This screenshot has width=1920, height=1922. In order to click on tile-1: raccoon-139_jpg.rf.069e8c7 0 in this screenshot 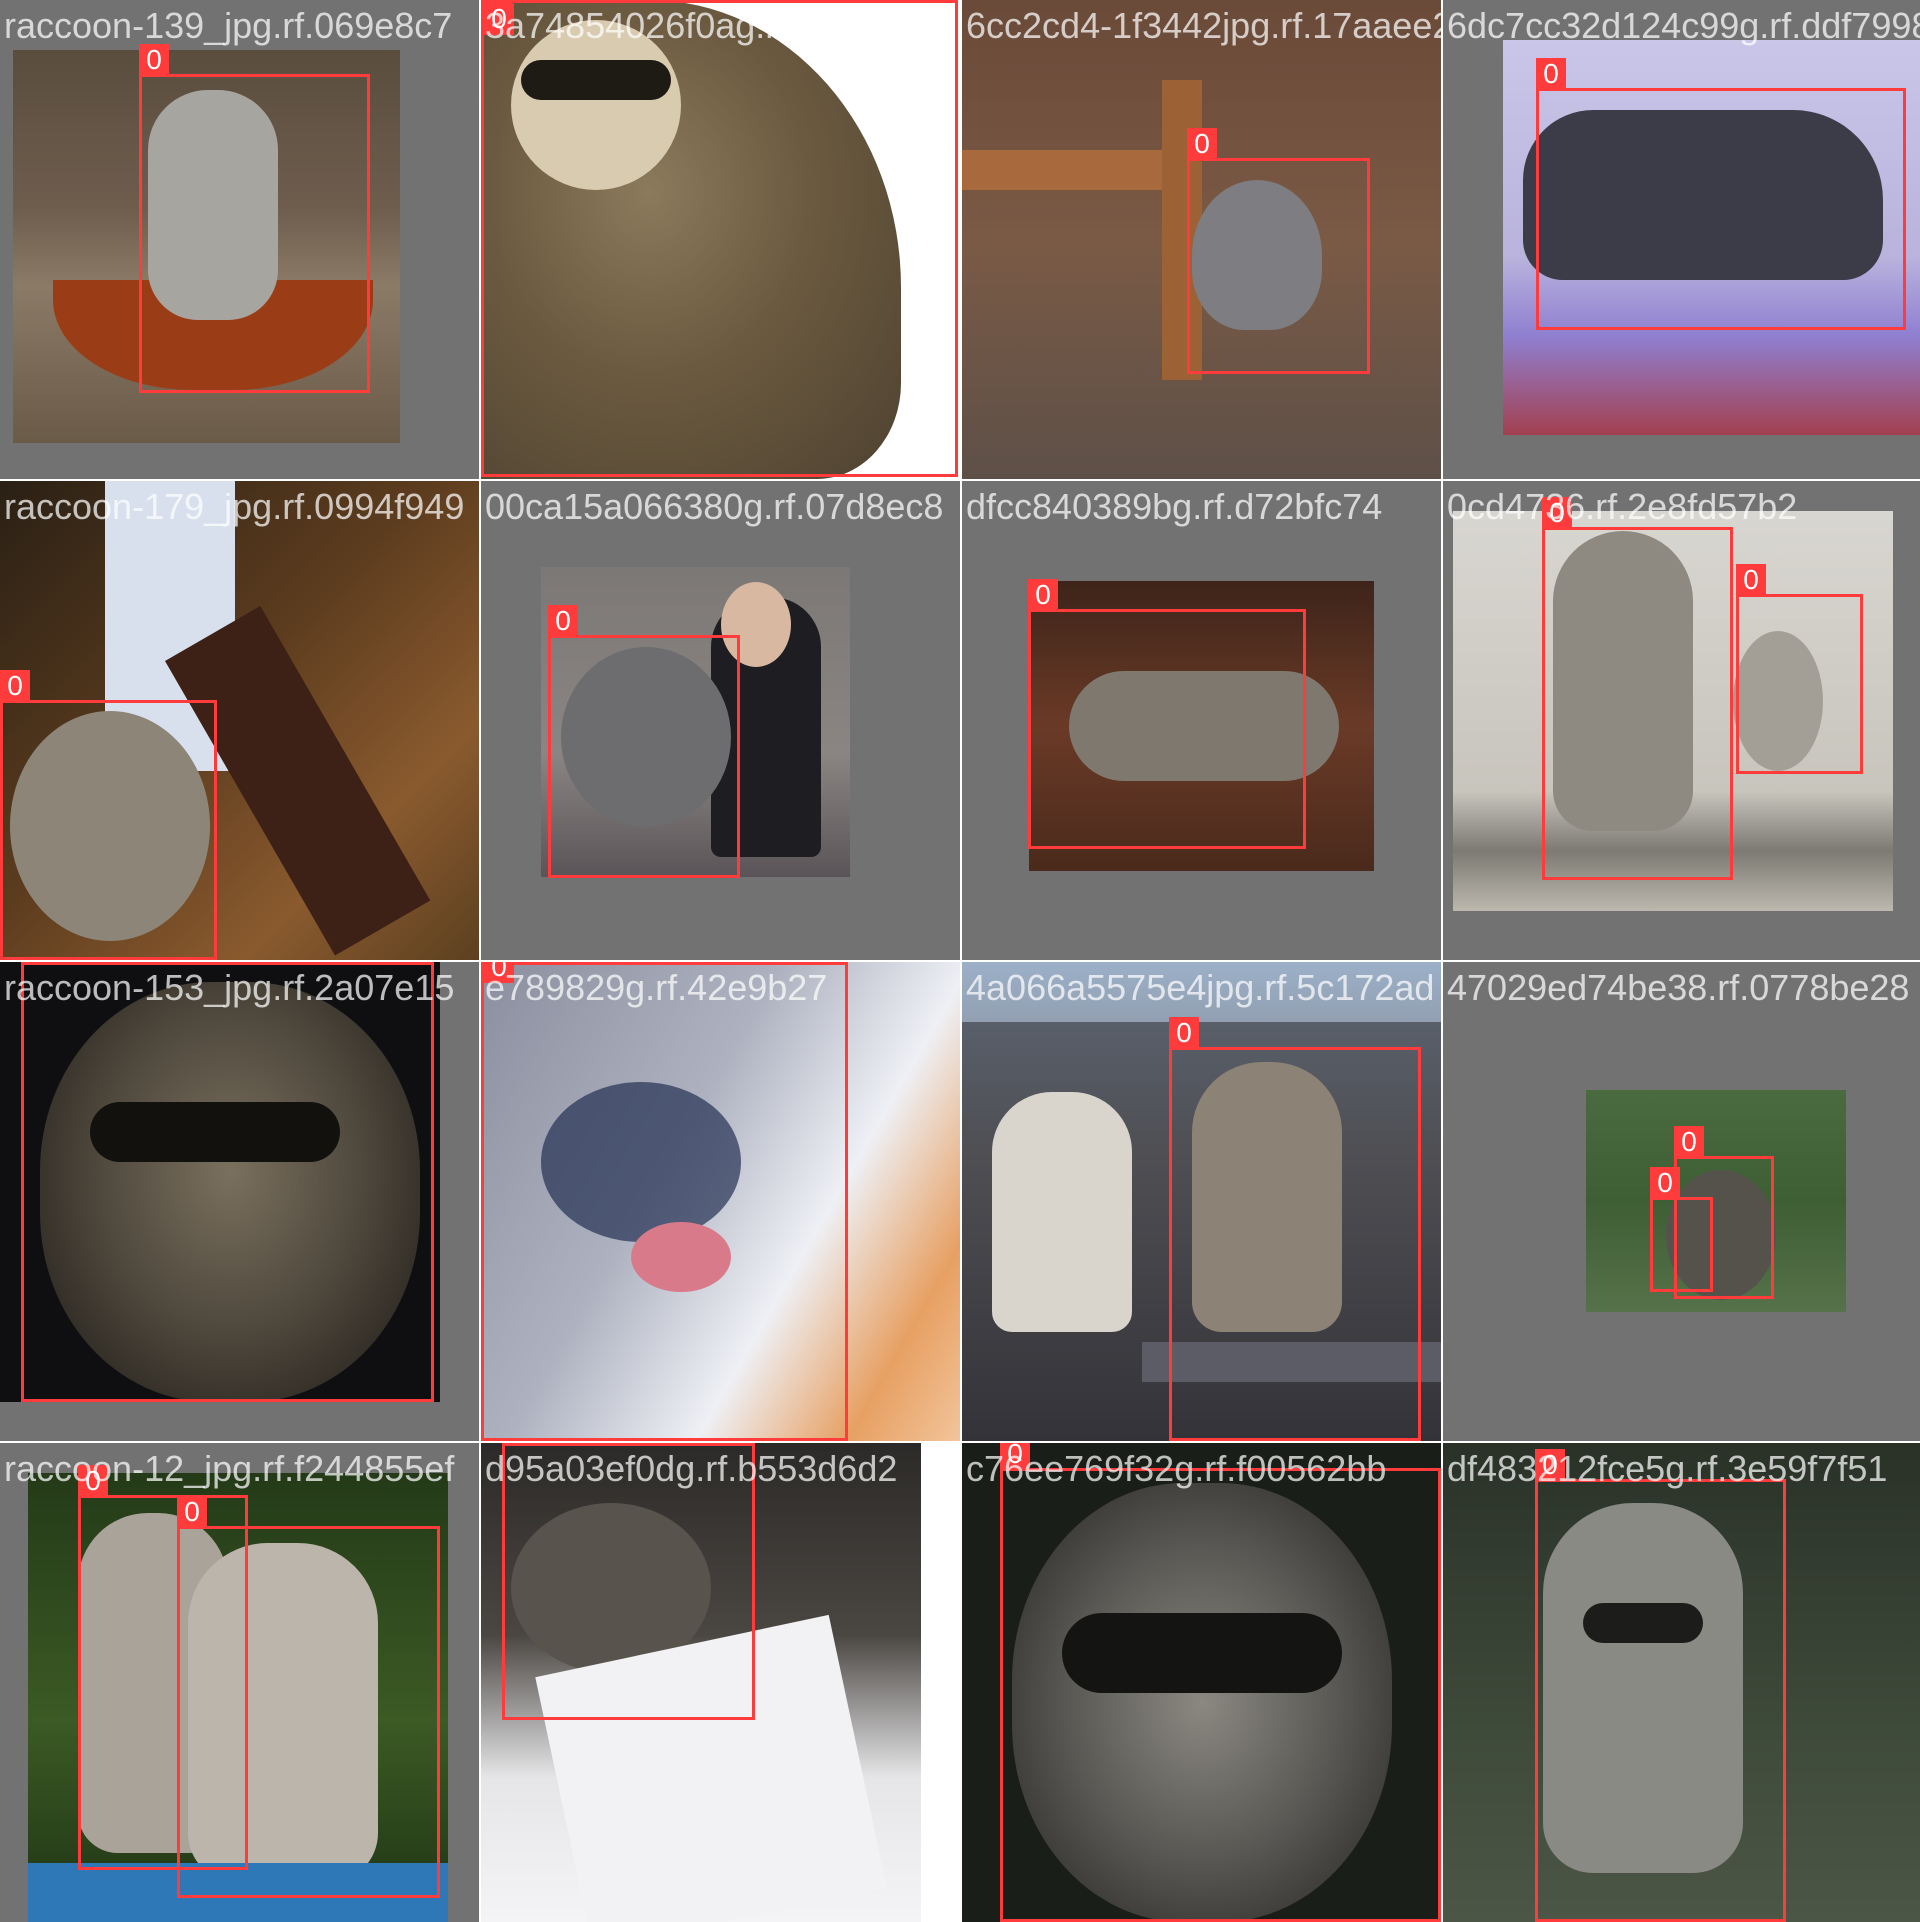, I will do `click(239, 239)`.